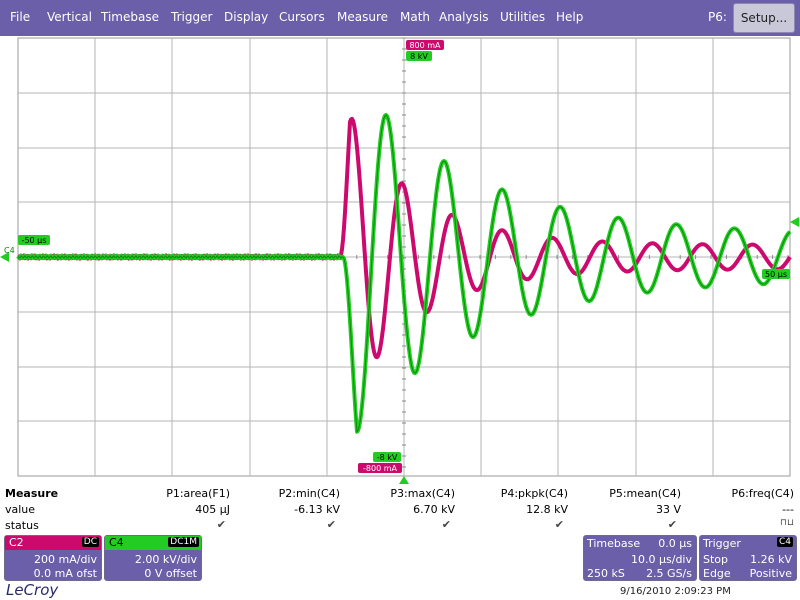  I want to click on p6-value: ---, so click(788, 509).